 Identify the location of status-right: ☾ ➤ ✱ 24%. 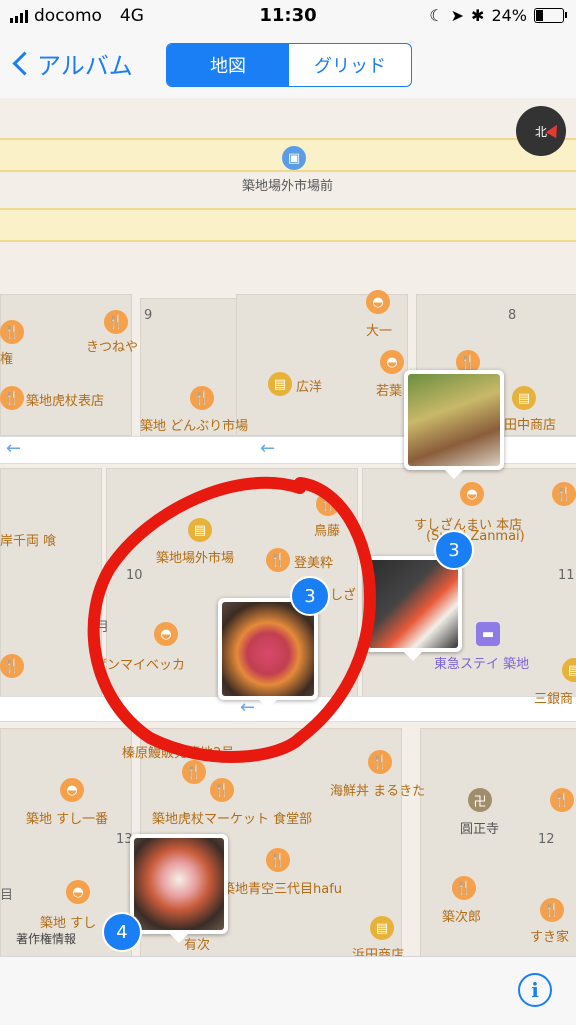
(498, 15).